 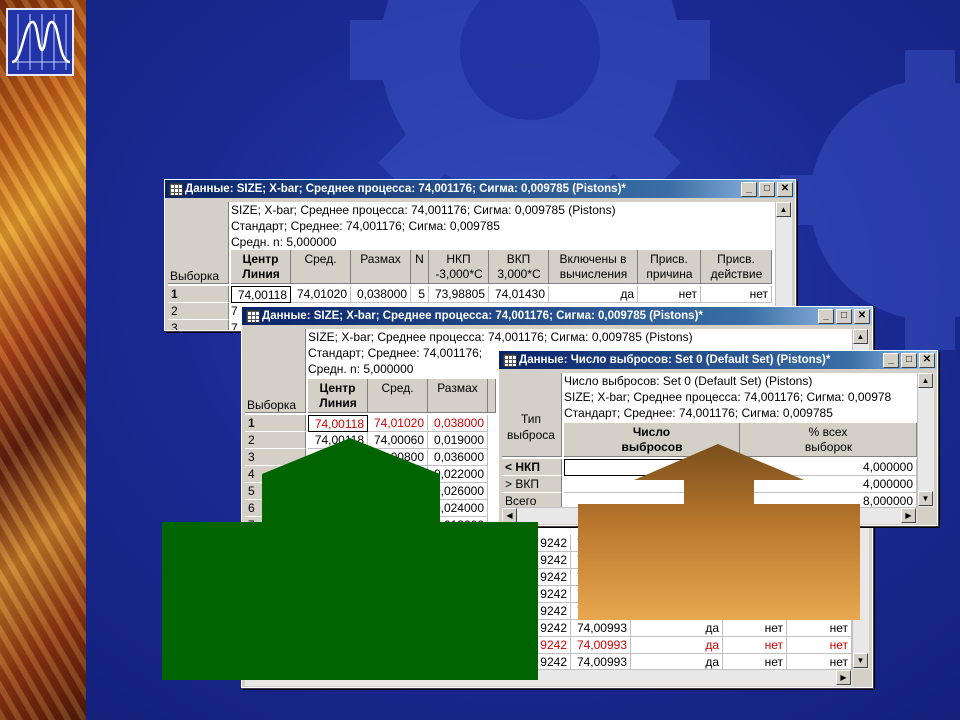 I want to click on green-arrow-callout, so click(x=350, y=559).